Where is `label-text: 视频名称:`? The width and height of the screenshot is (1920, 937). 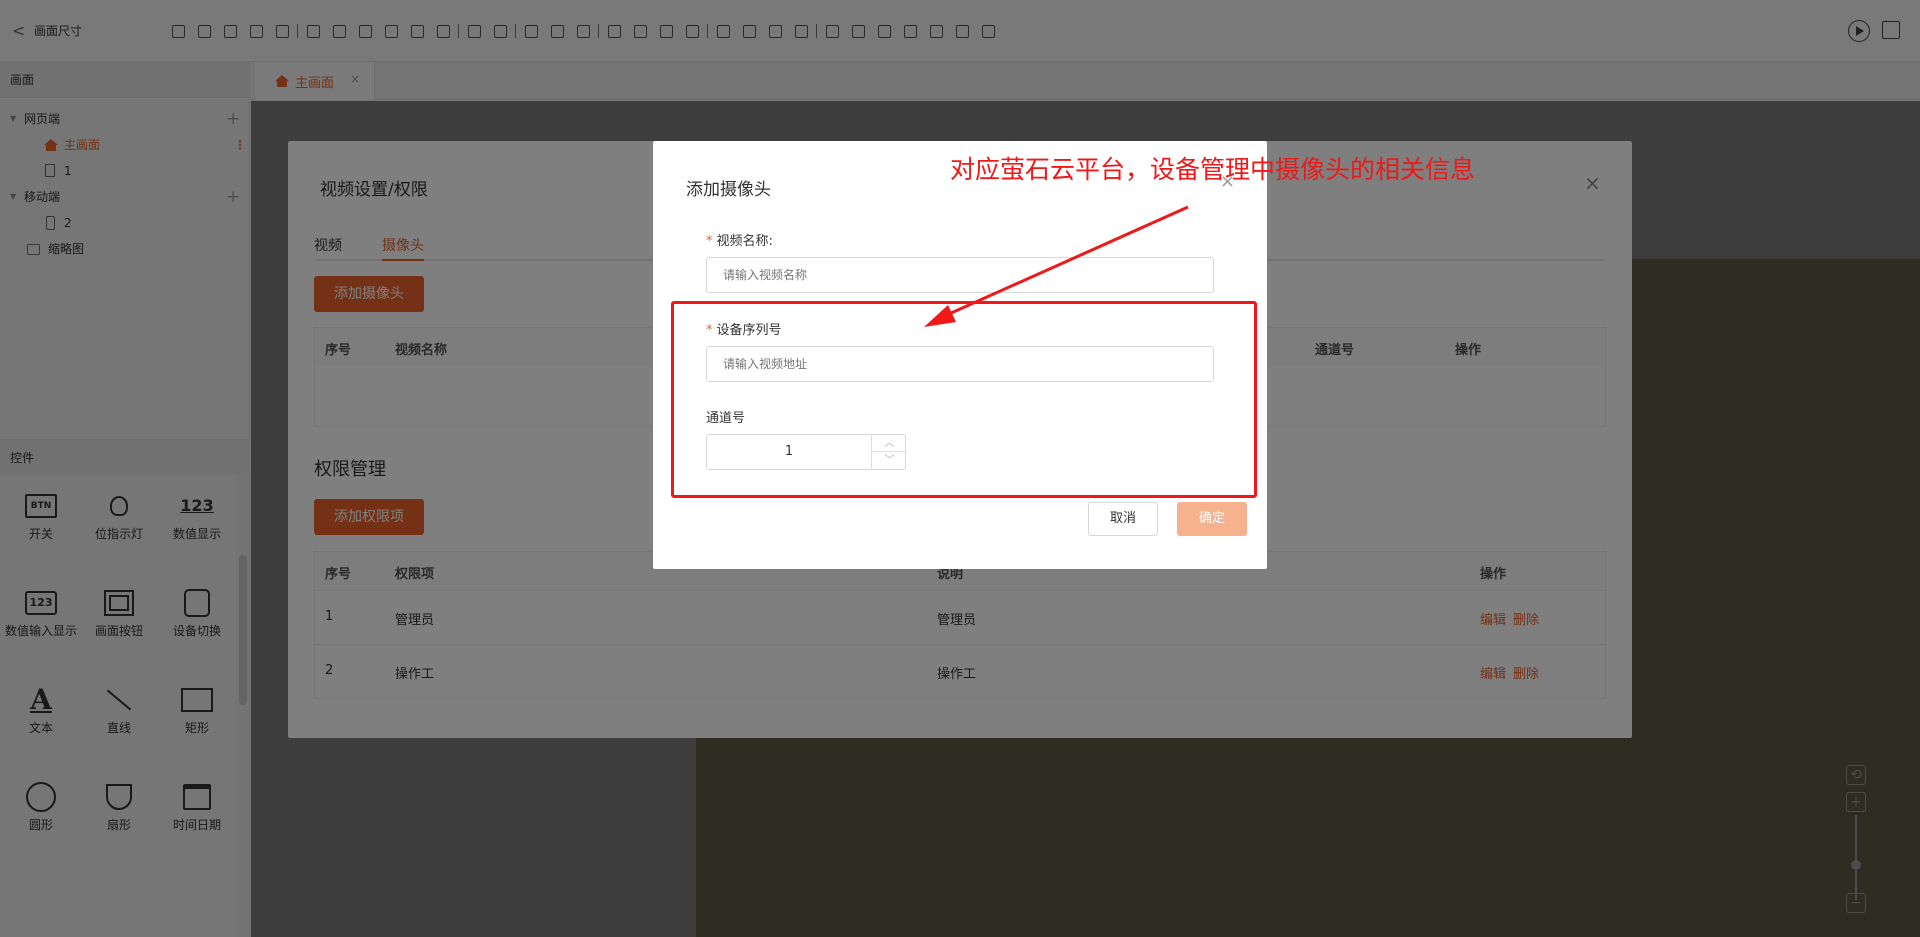 label-text: 视频名称: is located at coordinates (744, 241).